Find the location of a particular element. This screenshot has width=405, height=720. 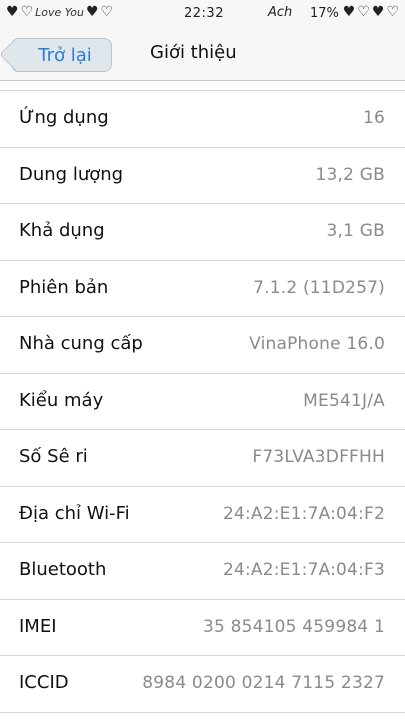

row-label: Địa chỉ Wi-Fi is located at coordinates (74, 513).